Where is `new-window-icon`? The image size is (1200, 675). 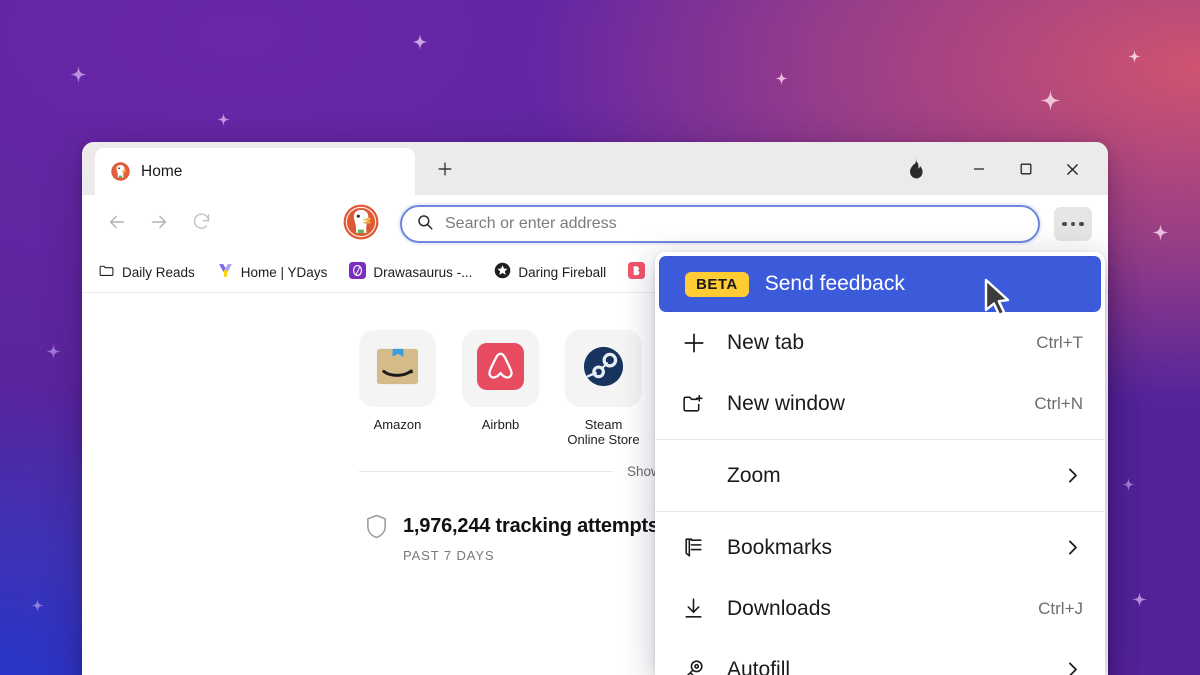
new-window-icon is located at coordinates (704, 403).